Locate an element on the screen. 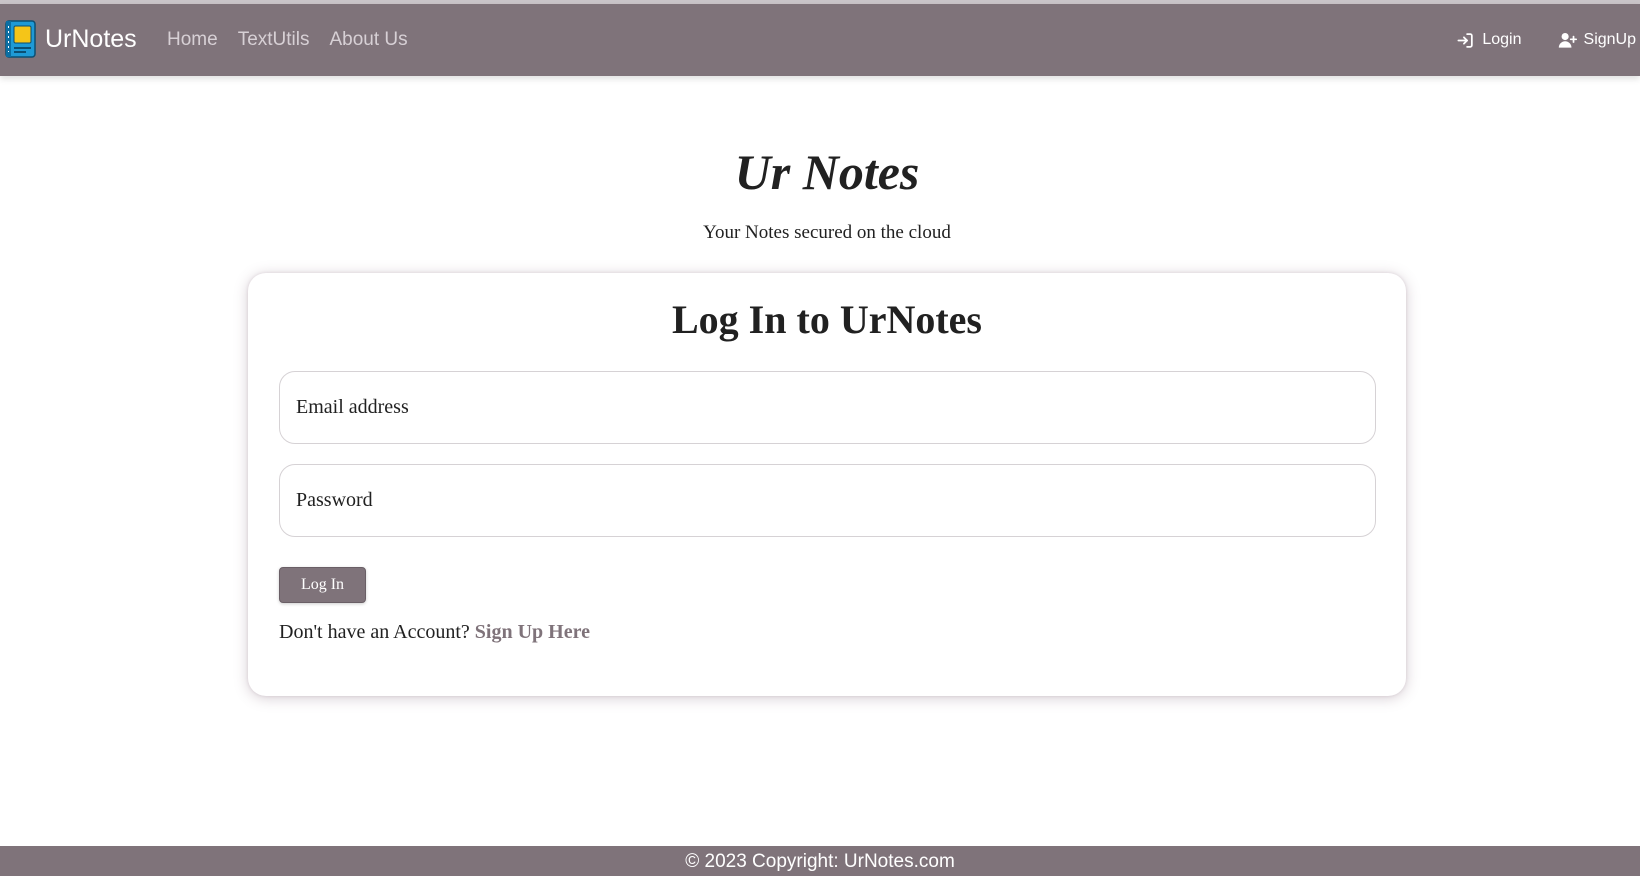 The image size is (1640, 876). login-submit-button: Log In is located at coordinates (322, 585).